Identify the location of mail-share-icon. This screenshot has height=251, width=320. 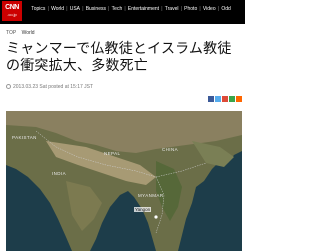
(239, 99).